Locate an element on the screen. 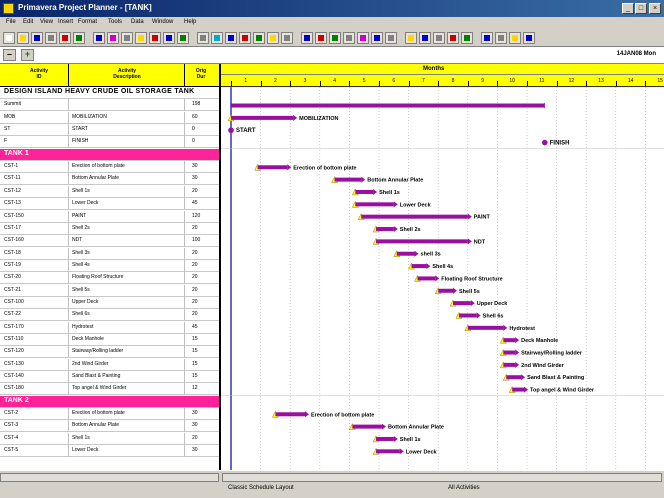  col-activity-description-header: Activity Description is located at coordinates (127, 74).